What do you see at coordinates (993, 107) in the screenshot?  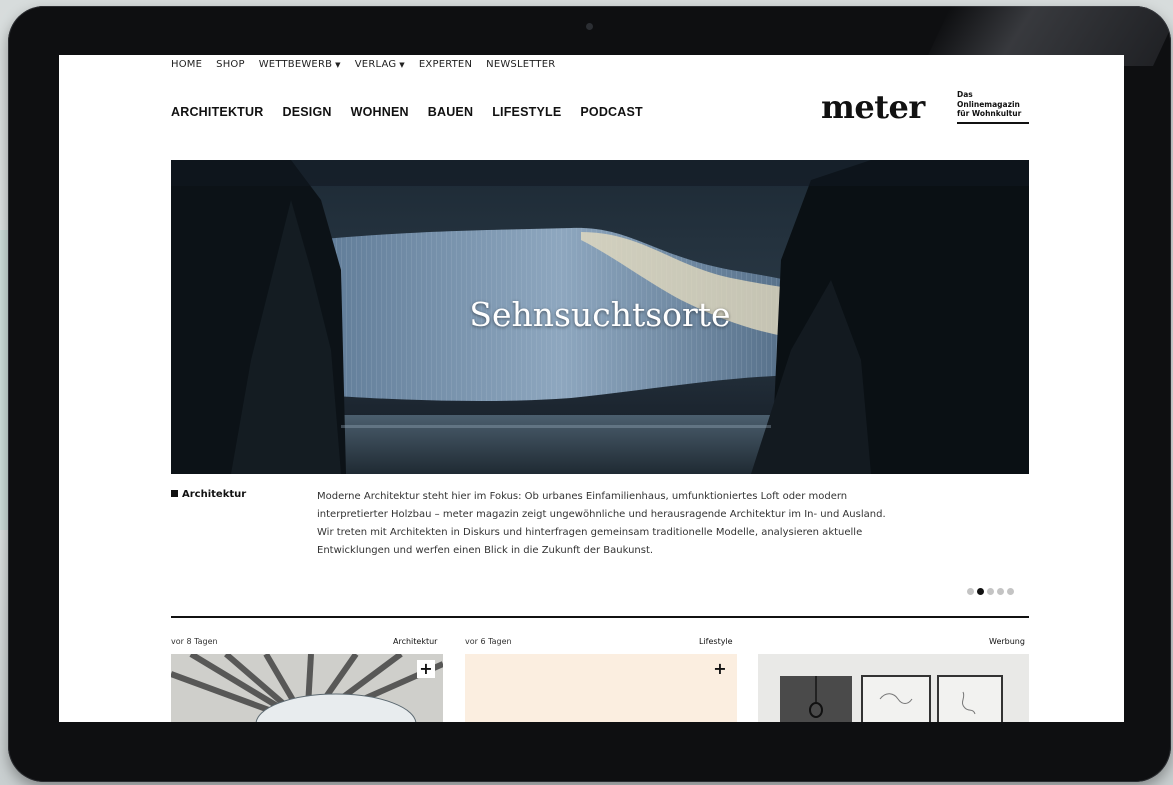 I see `site-tagline: Das Onlinemagazin für Wohnkultur` at bounding box center [993, 107].